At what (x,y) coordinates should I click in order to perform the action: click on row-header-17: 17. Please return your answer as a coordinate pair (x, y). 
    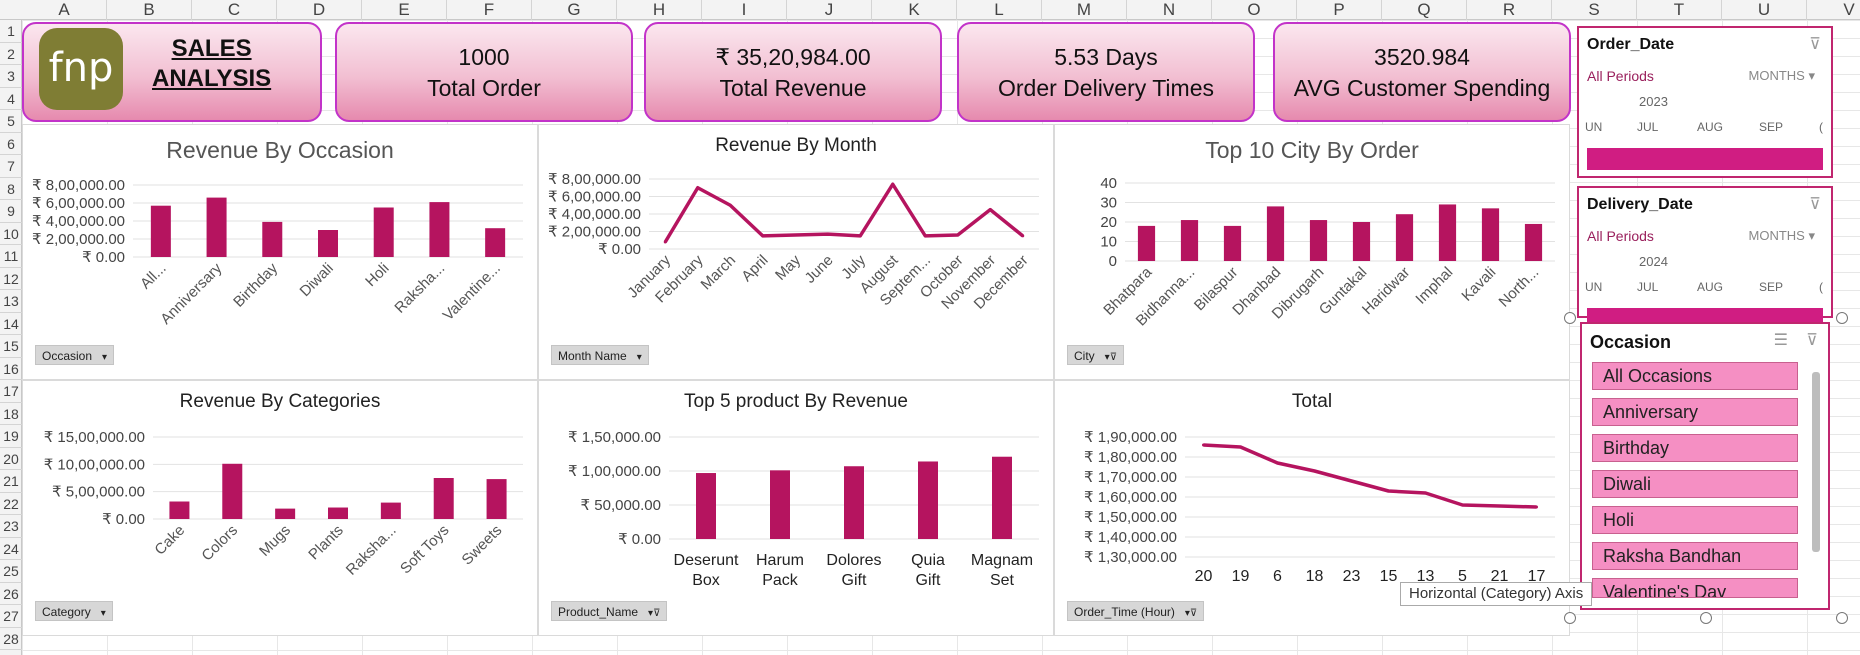
    Looking at the image, I should click on (11, 391).